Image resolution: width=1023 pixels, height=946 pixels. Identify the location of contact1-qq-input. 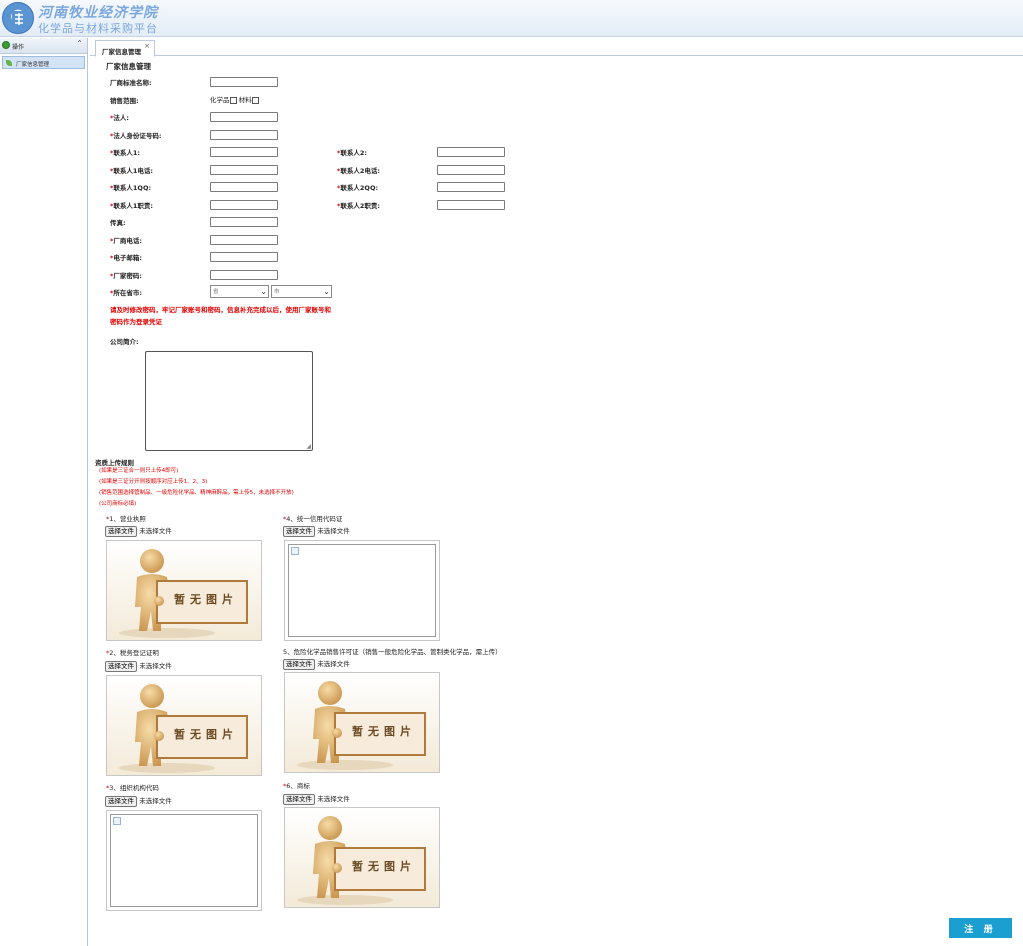
(244, 187).